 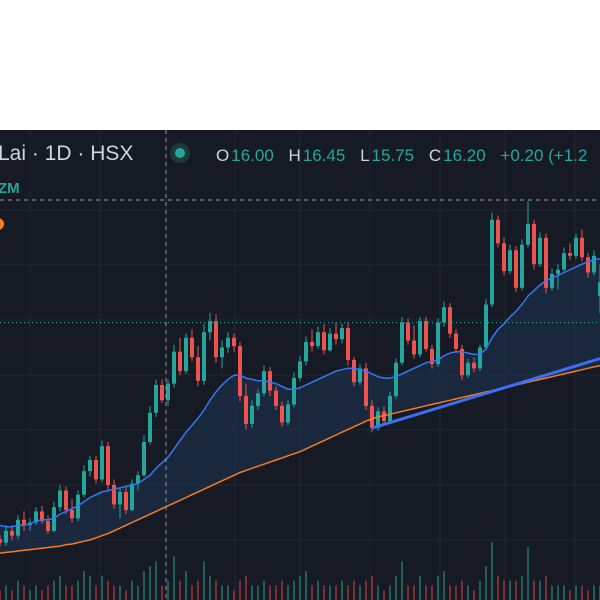 I want to click on ohlc-readout: O 16.00 H 16.45 L 15.75 C 16.20 +0.20 (+1.2, so click(x=401, y=155).